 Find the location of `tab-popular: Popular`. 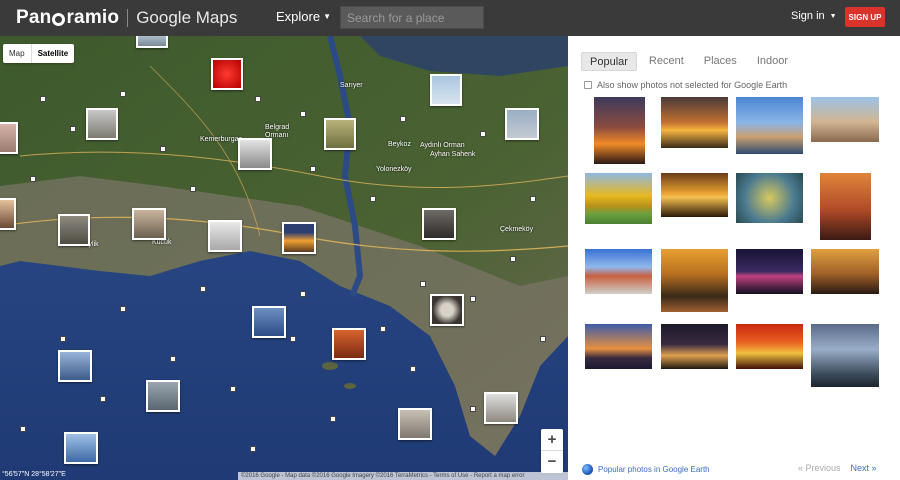

tab-popular: Popular is located at coordinates (609, 61).